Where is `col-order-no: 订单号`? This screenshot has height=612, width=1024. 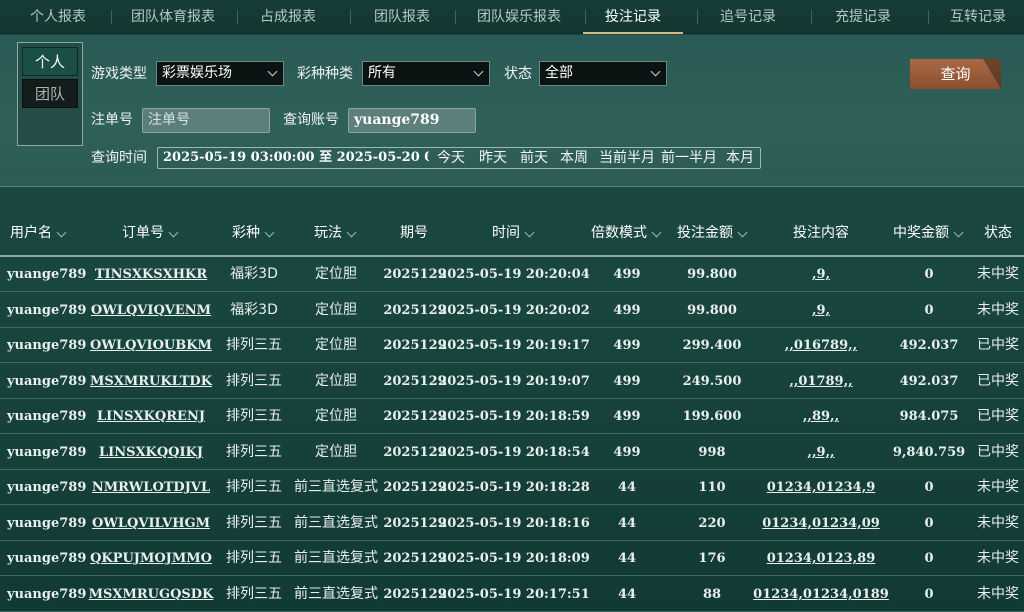
col-order-no: 订单号 is located at coordinates (150, 233).